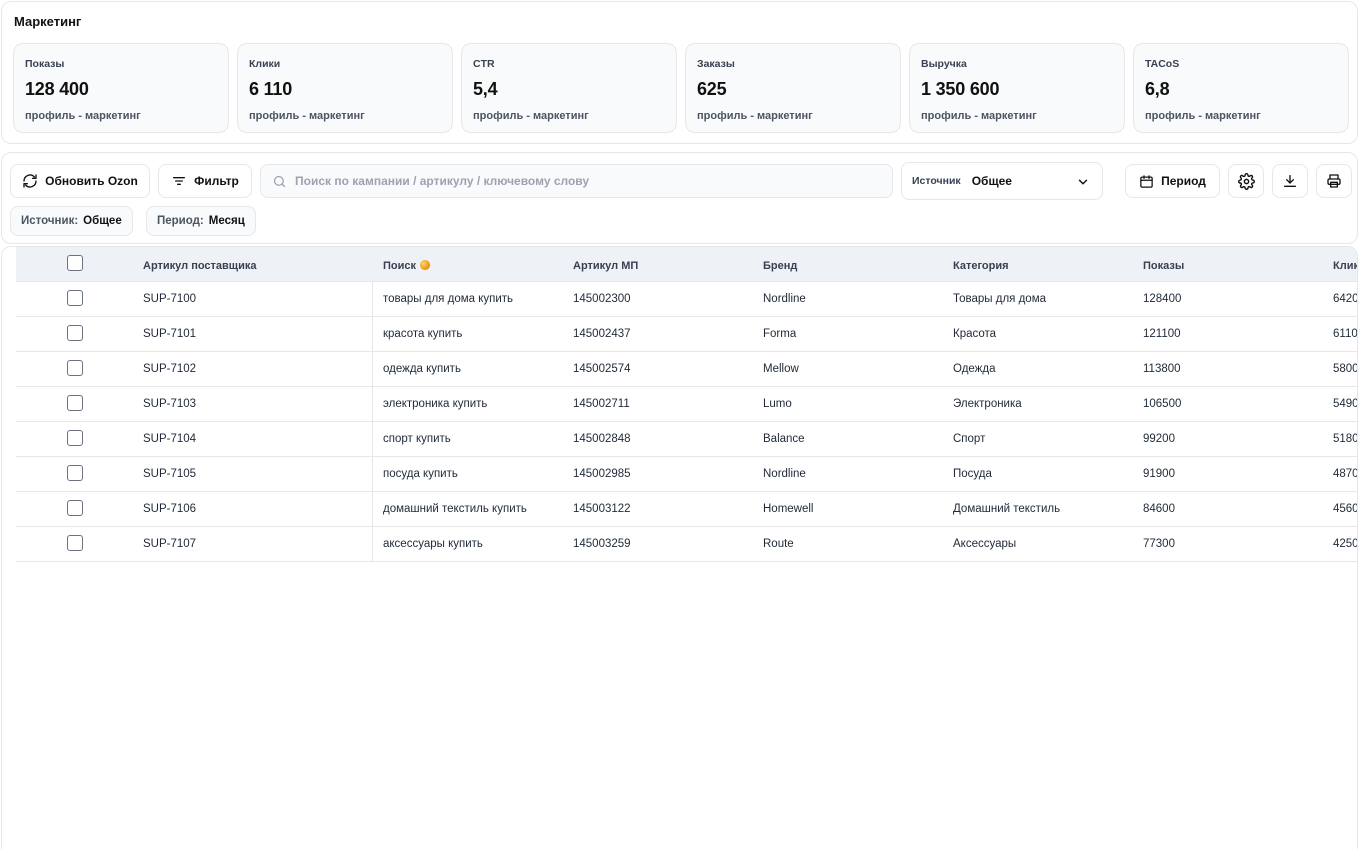  Describe the element at coordinates (435, 404) in the screenshot. I see `cell-search: электроника купить` at that location.